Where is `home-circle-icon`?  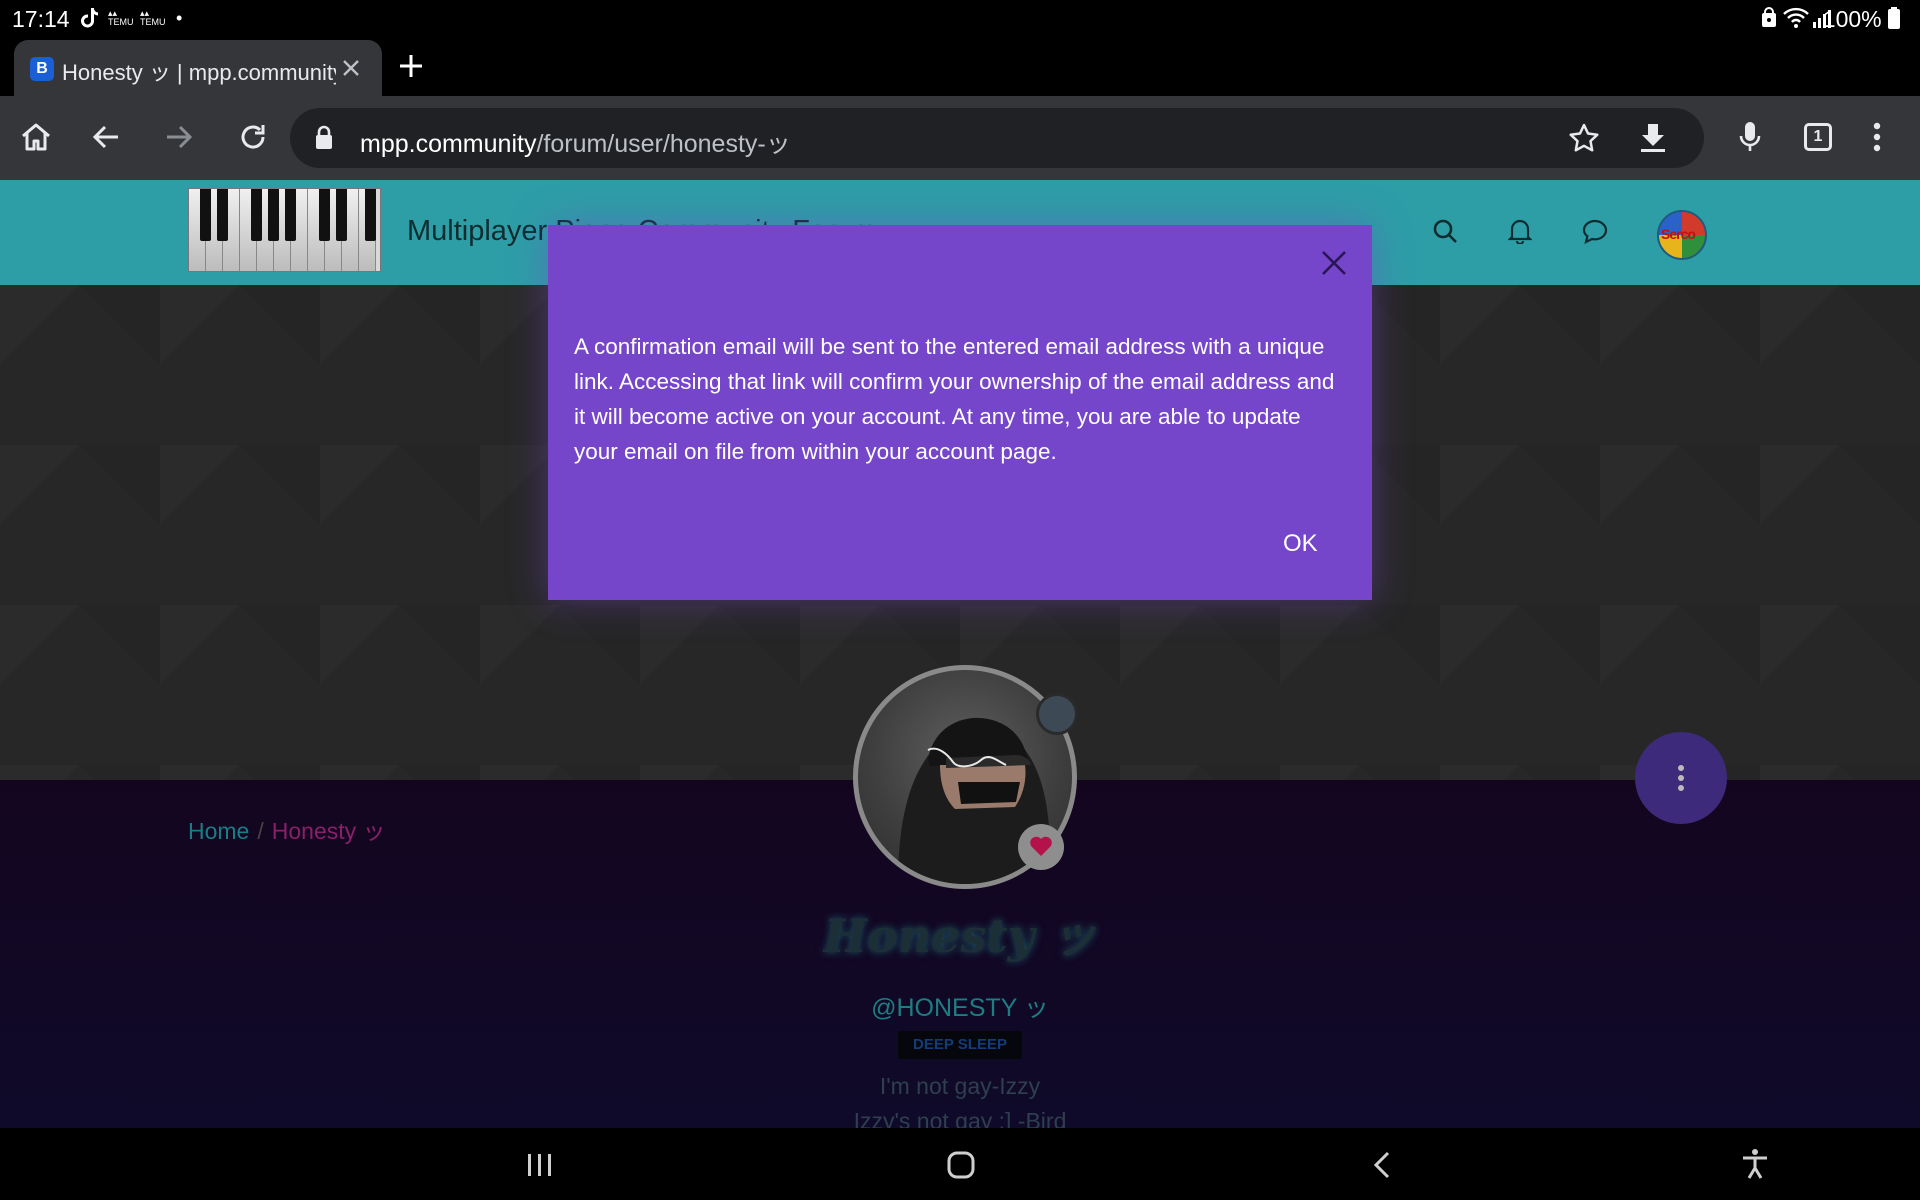
home-circle-icon is located at coordinates (961, 1165).